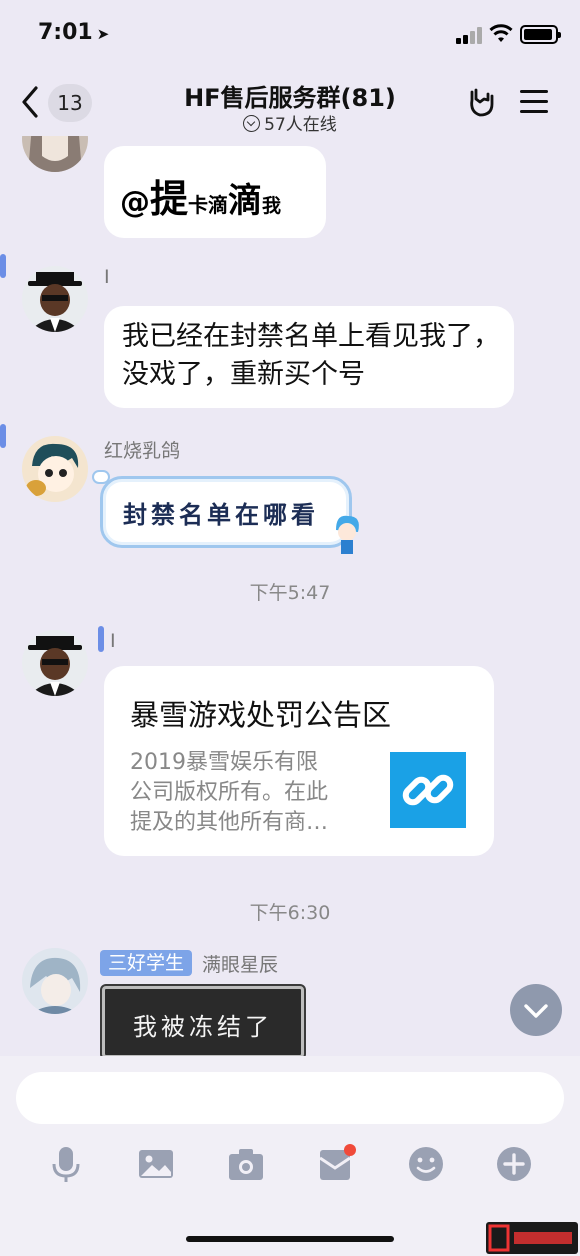  I want to click on member-title-badge: 三好学生, so click(146, 963).